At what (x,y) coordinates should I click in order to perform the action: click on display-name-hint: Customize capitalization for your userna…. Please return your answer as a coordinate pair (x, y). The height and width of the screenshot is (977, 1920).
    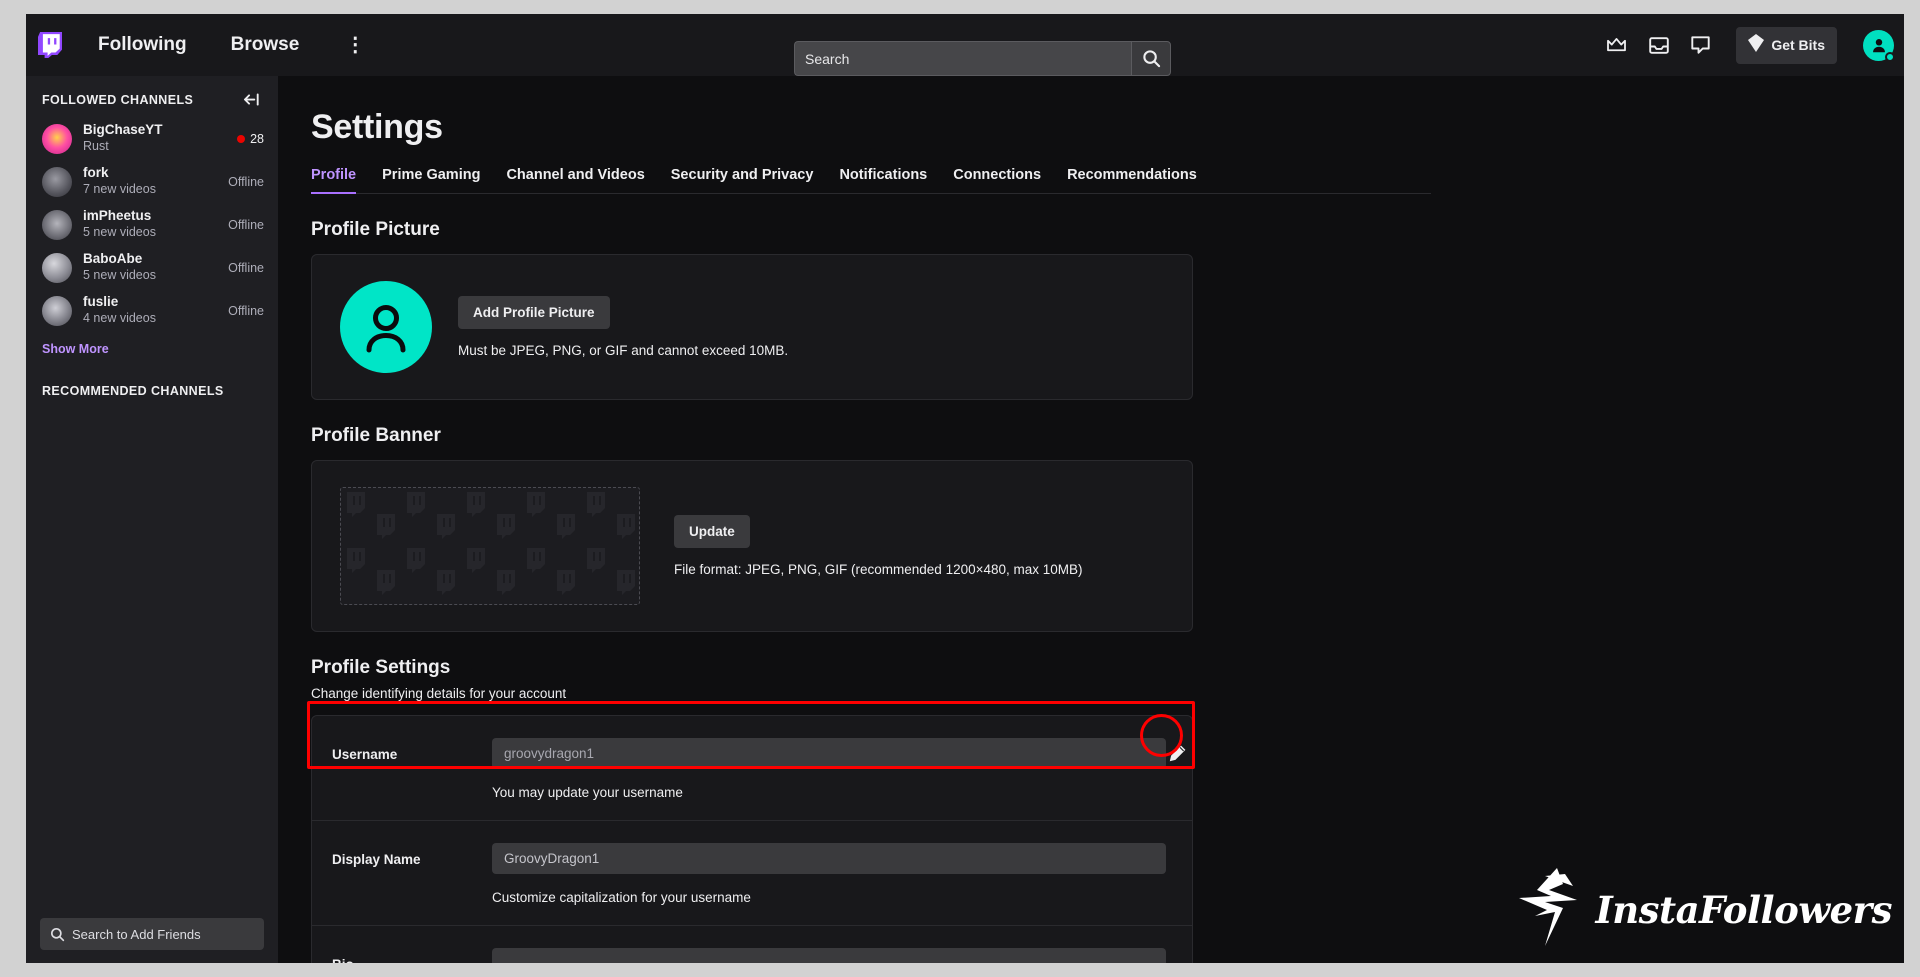
    Looking at the image, I should click on (621, 897).